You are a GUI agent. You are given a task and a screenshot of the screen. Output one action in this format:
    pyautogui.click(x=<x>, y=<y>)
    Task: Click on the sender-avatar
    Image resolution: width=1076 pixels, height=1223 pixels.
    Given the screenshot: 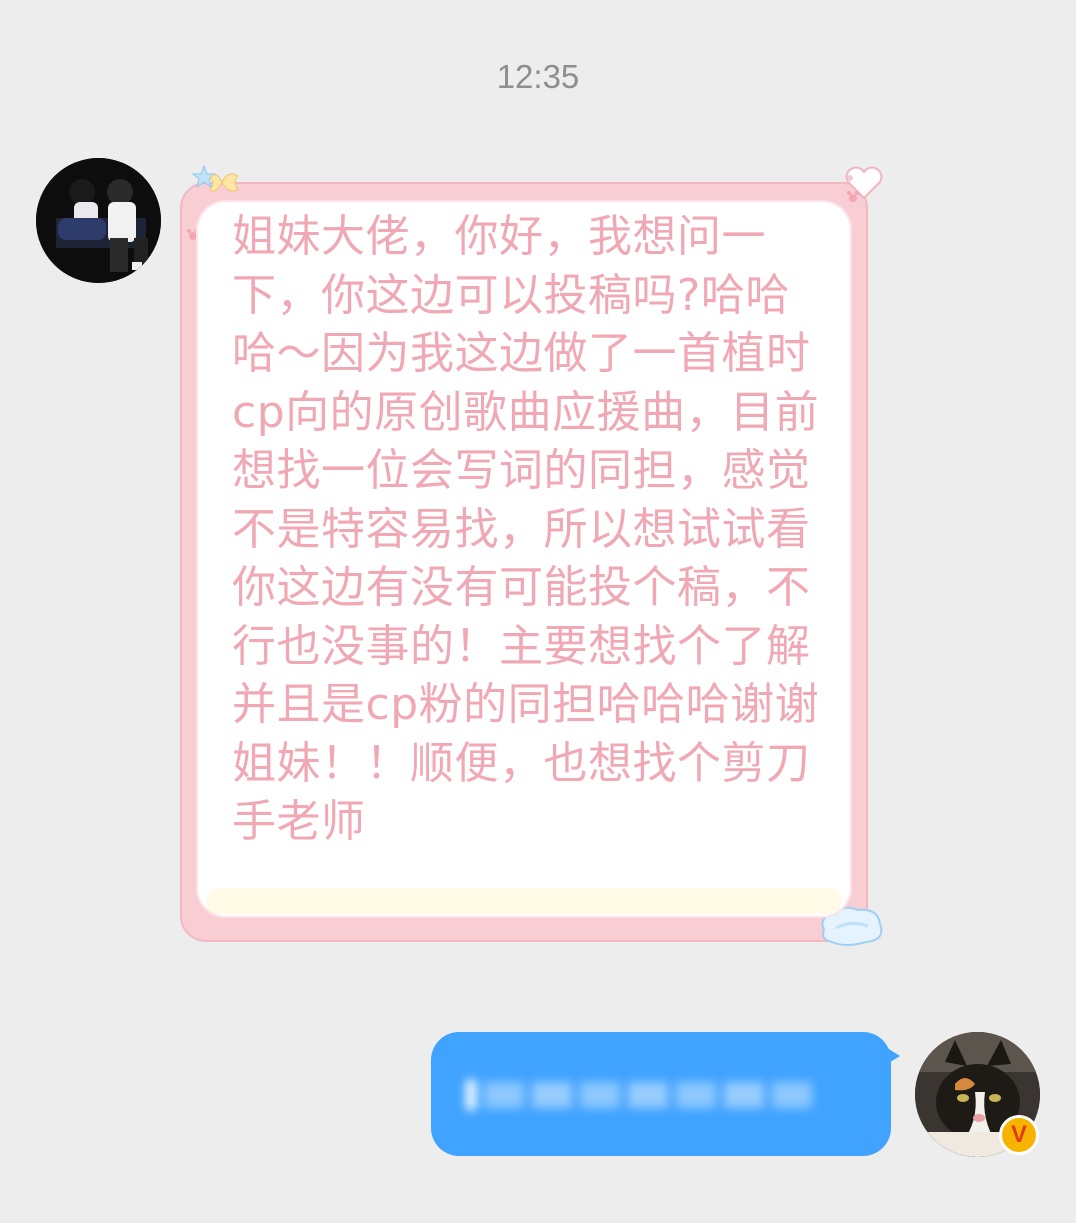 What is the action you would take?
    pyautogui.click(x=98, y=220)
    